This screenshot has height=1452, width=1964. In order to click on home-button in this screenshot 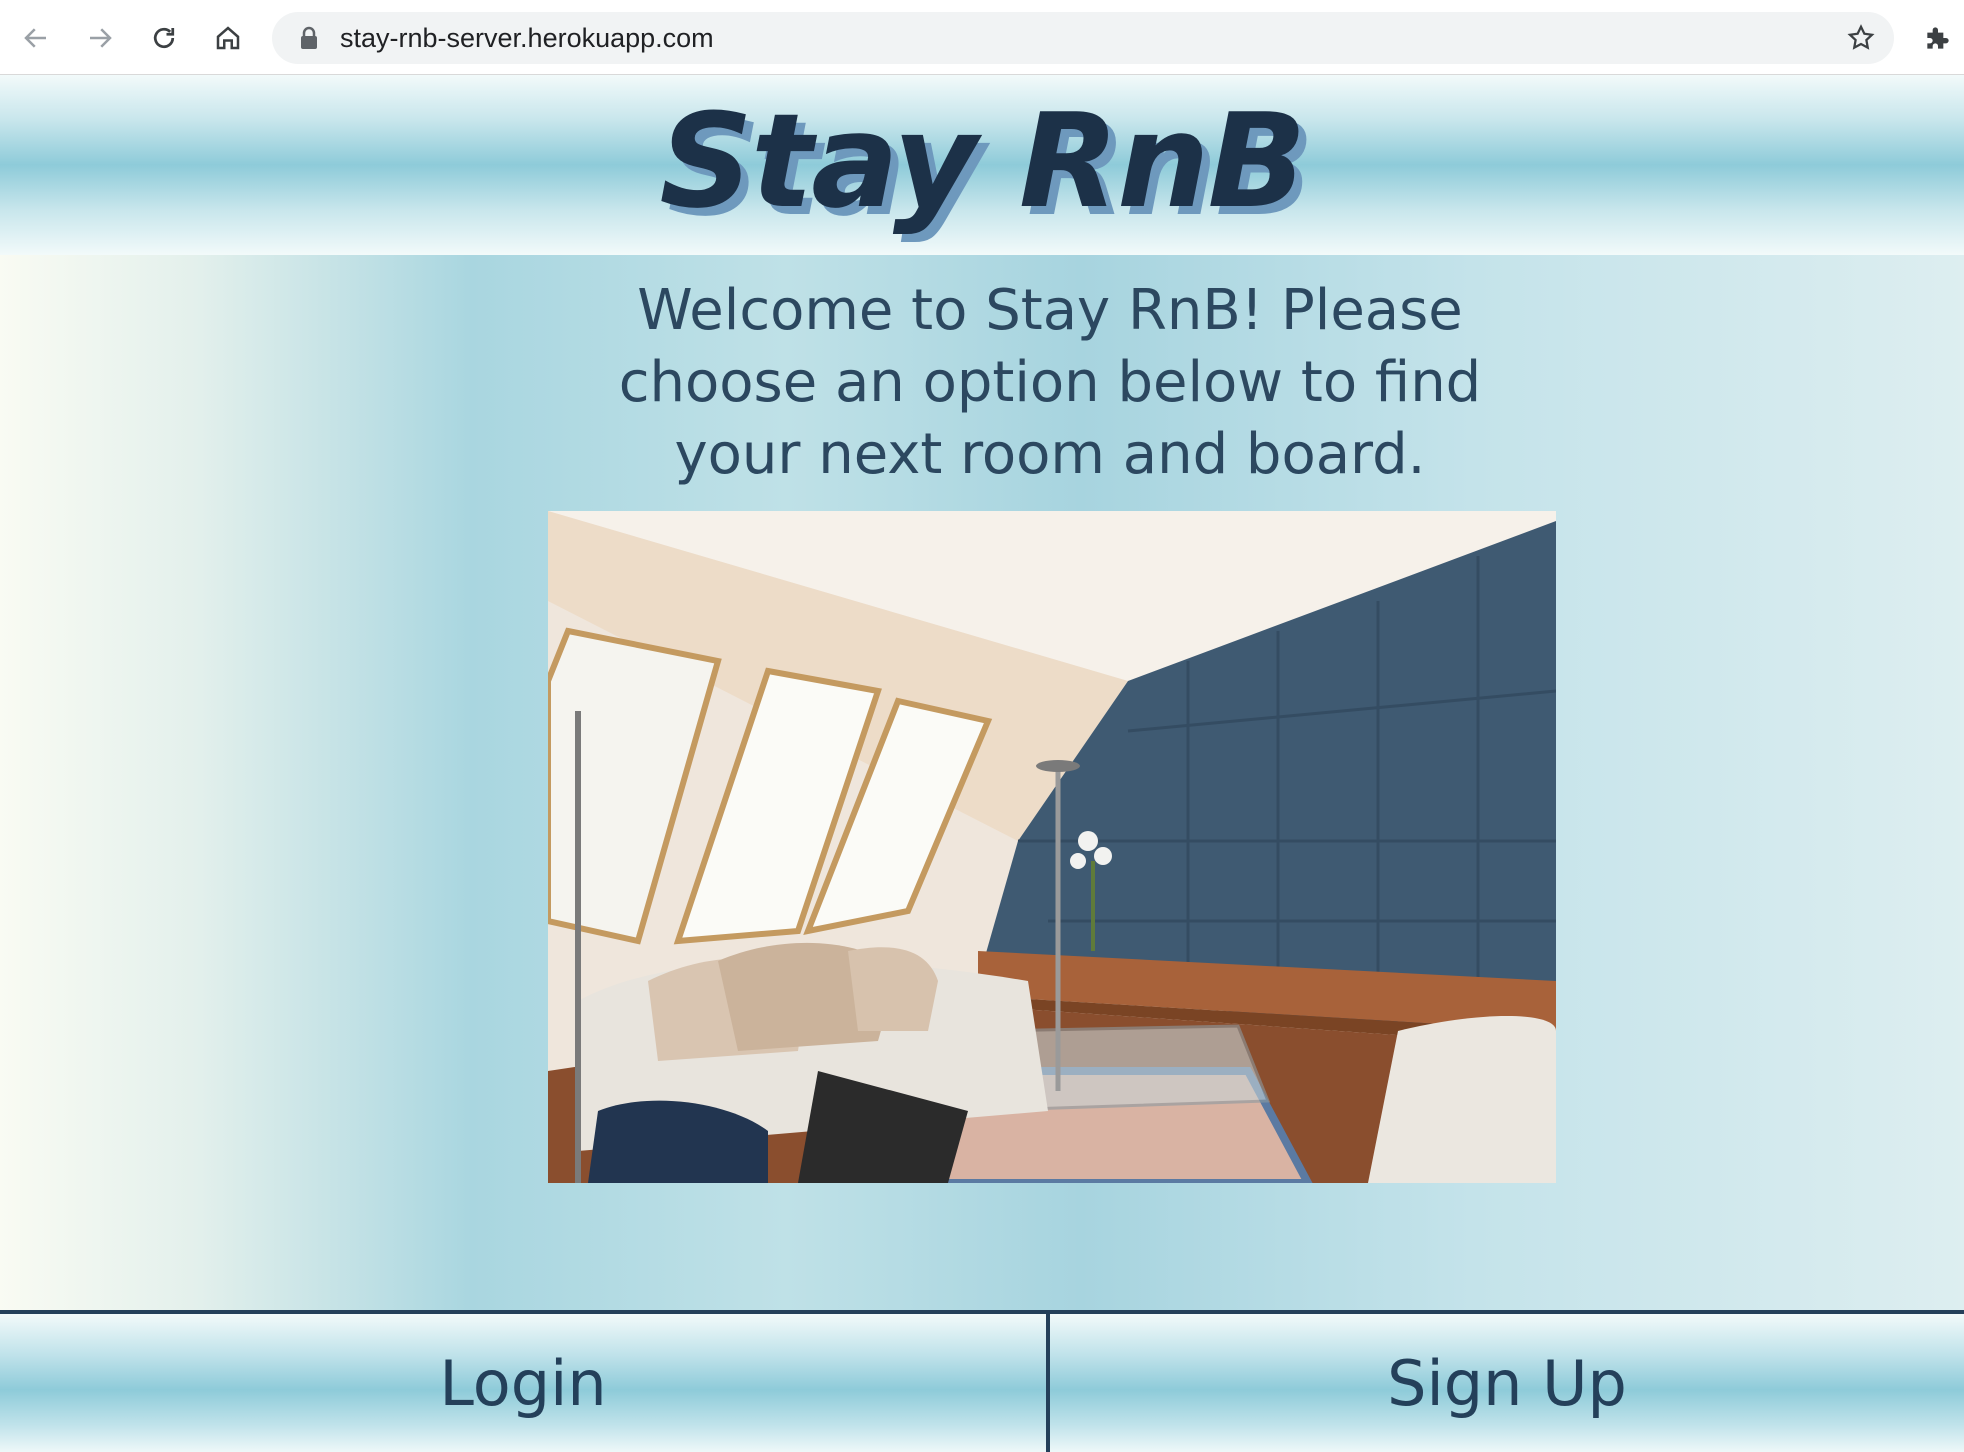, I will do `click(228, 38)`.